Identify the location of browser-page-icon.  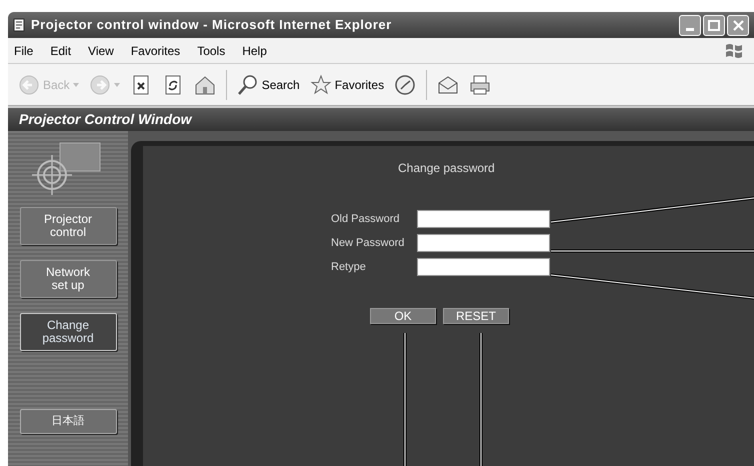
(20, 25).